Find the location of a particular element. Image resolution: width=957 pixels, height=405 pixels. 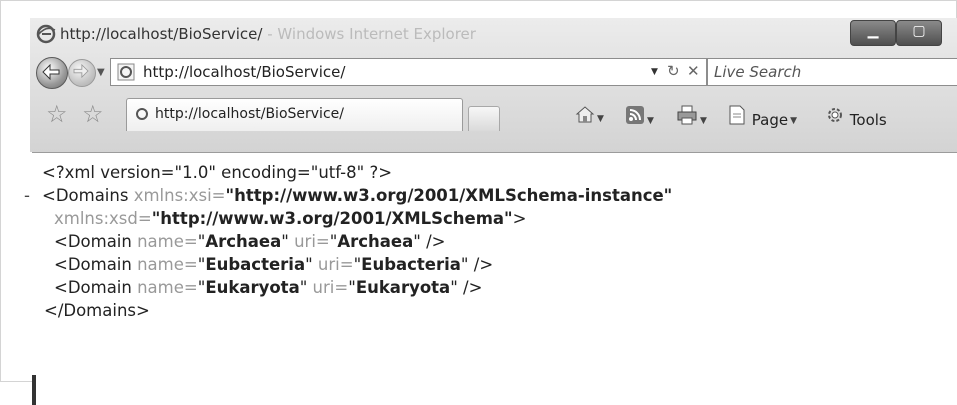

ie-icon is located at coordinates (46, 34).